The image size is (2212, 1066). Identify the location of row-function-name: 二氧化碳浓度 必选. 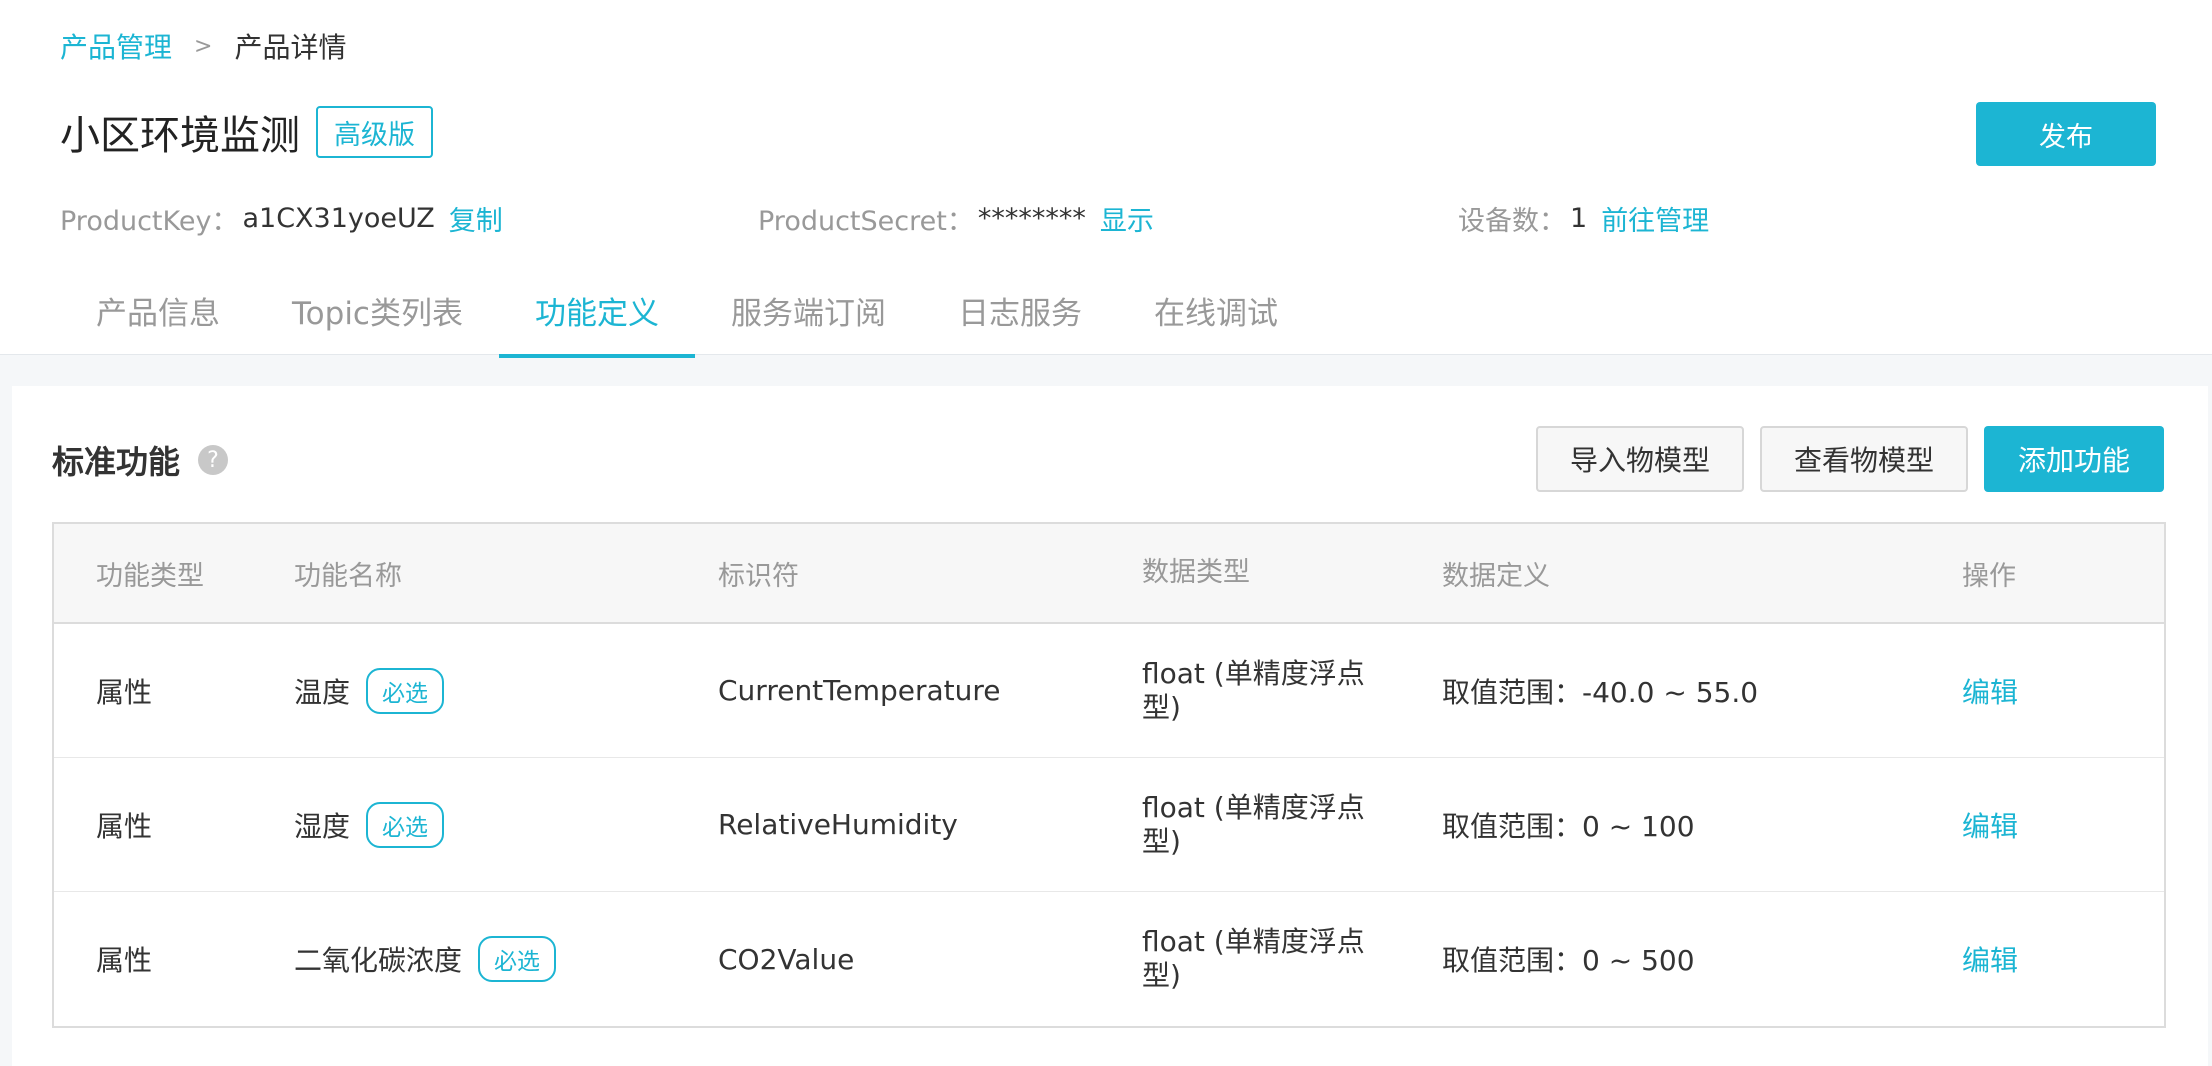
(425, 959).